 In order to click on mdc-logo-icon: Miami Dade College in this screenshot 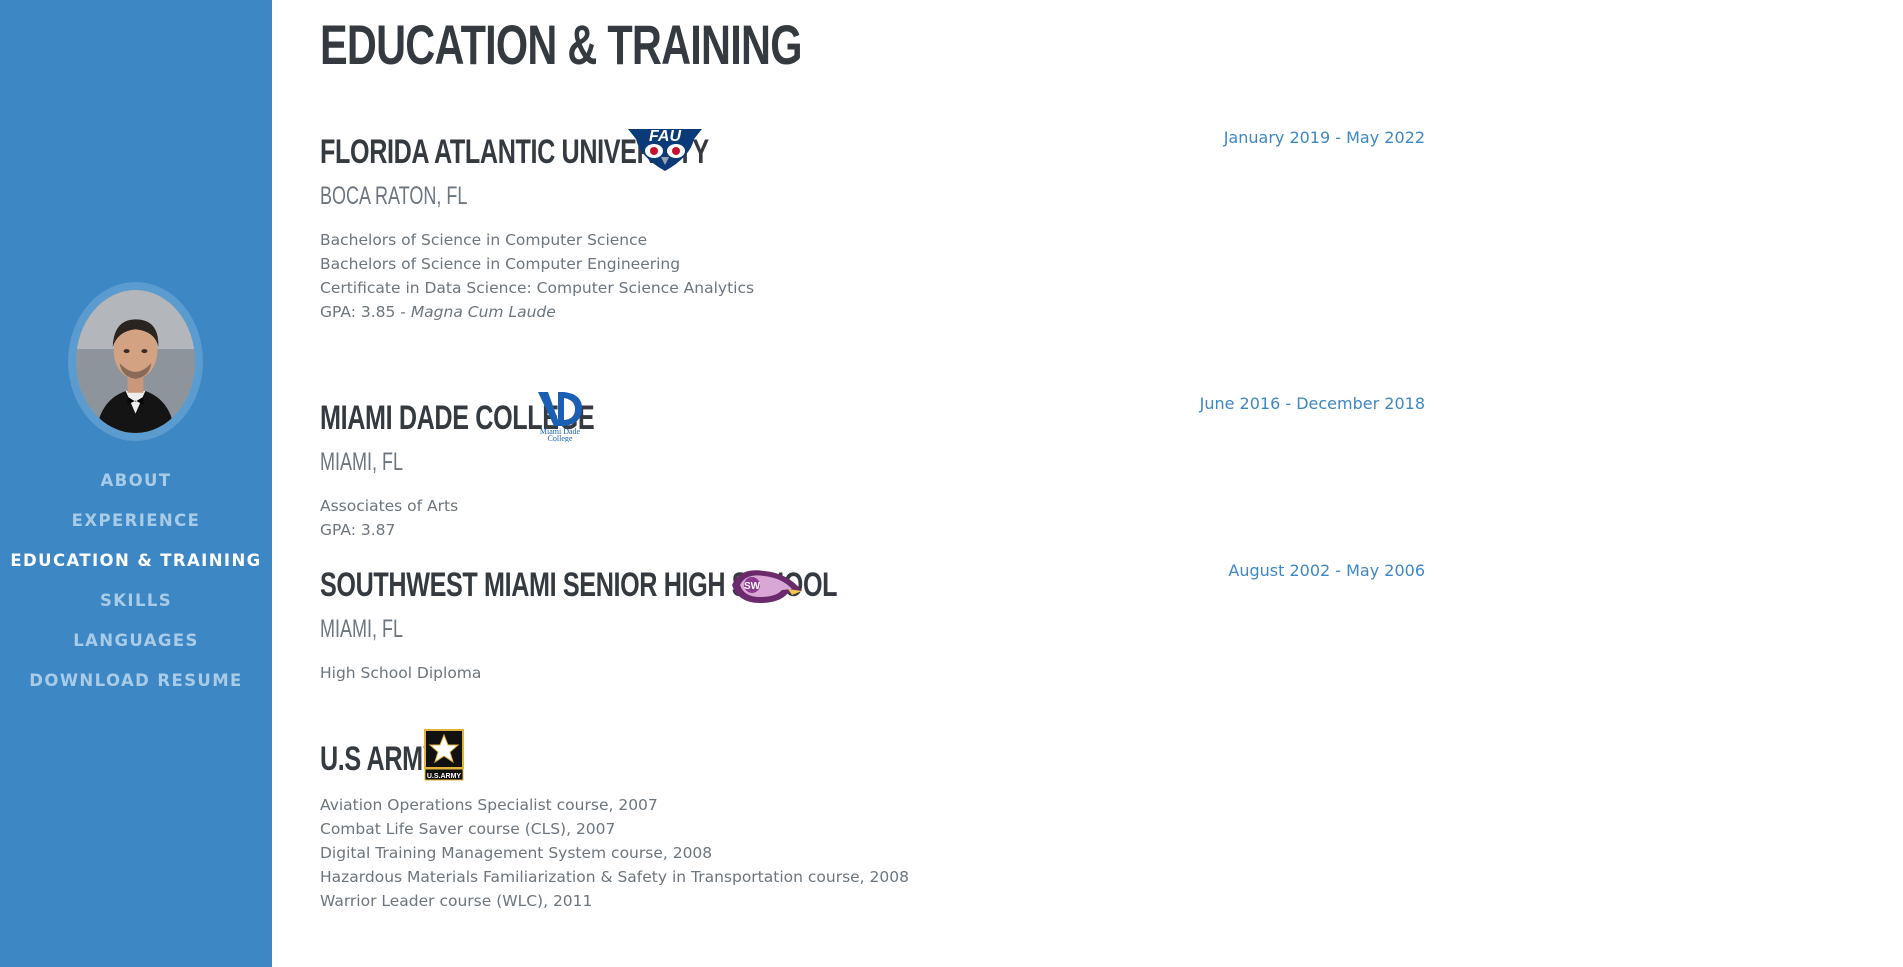, I will do `click(560, 418)`.